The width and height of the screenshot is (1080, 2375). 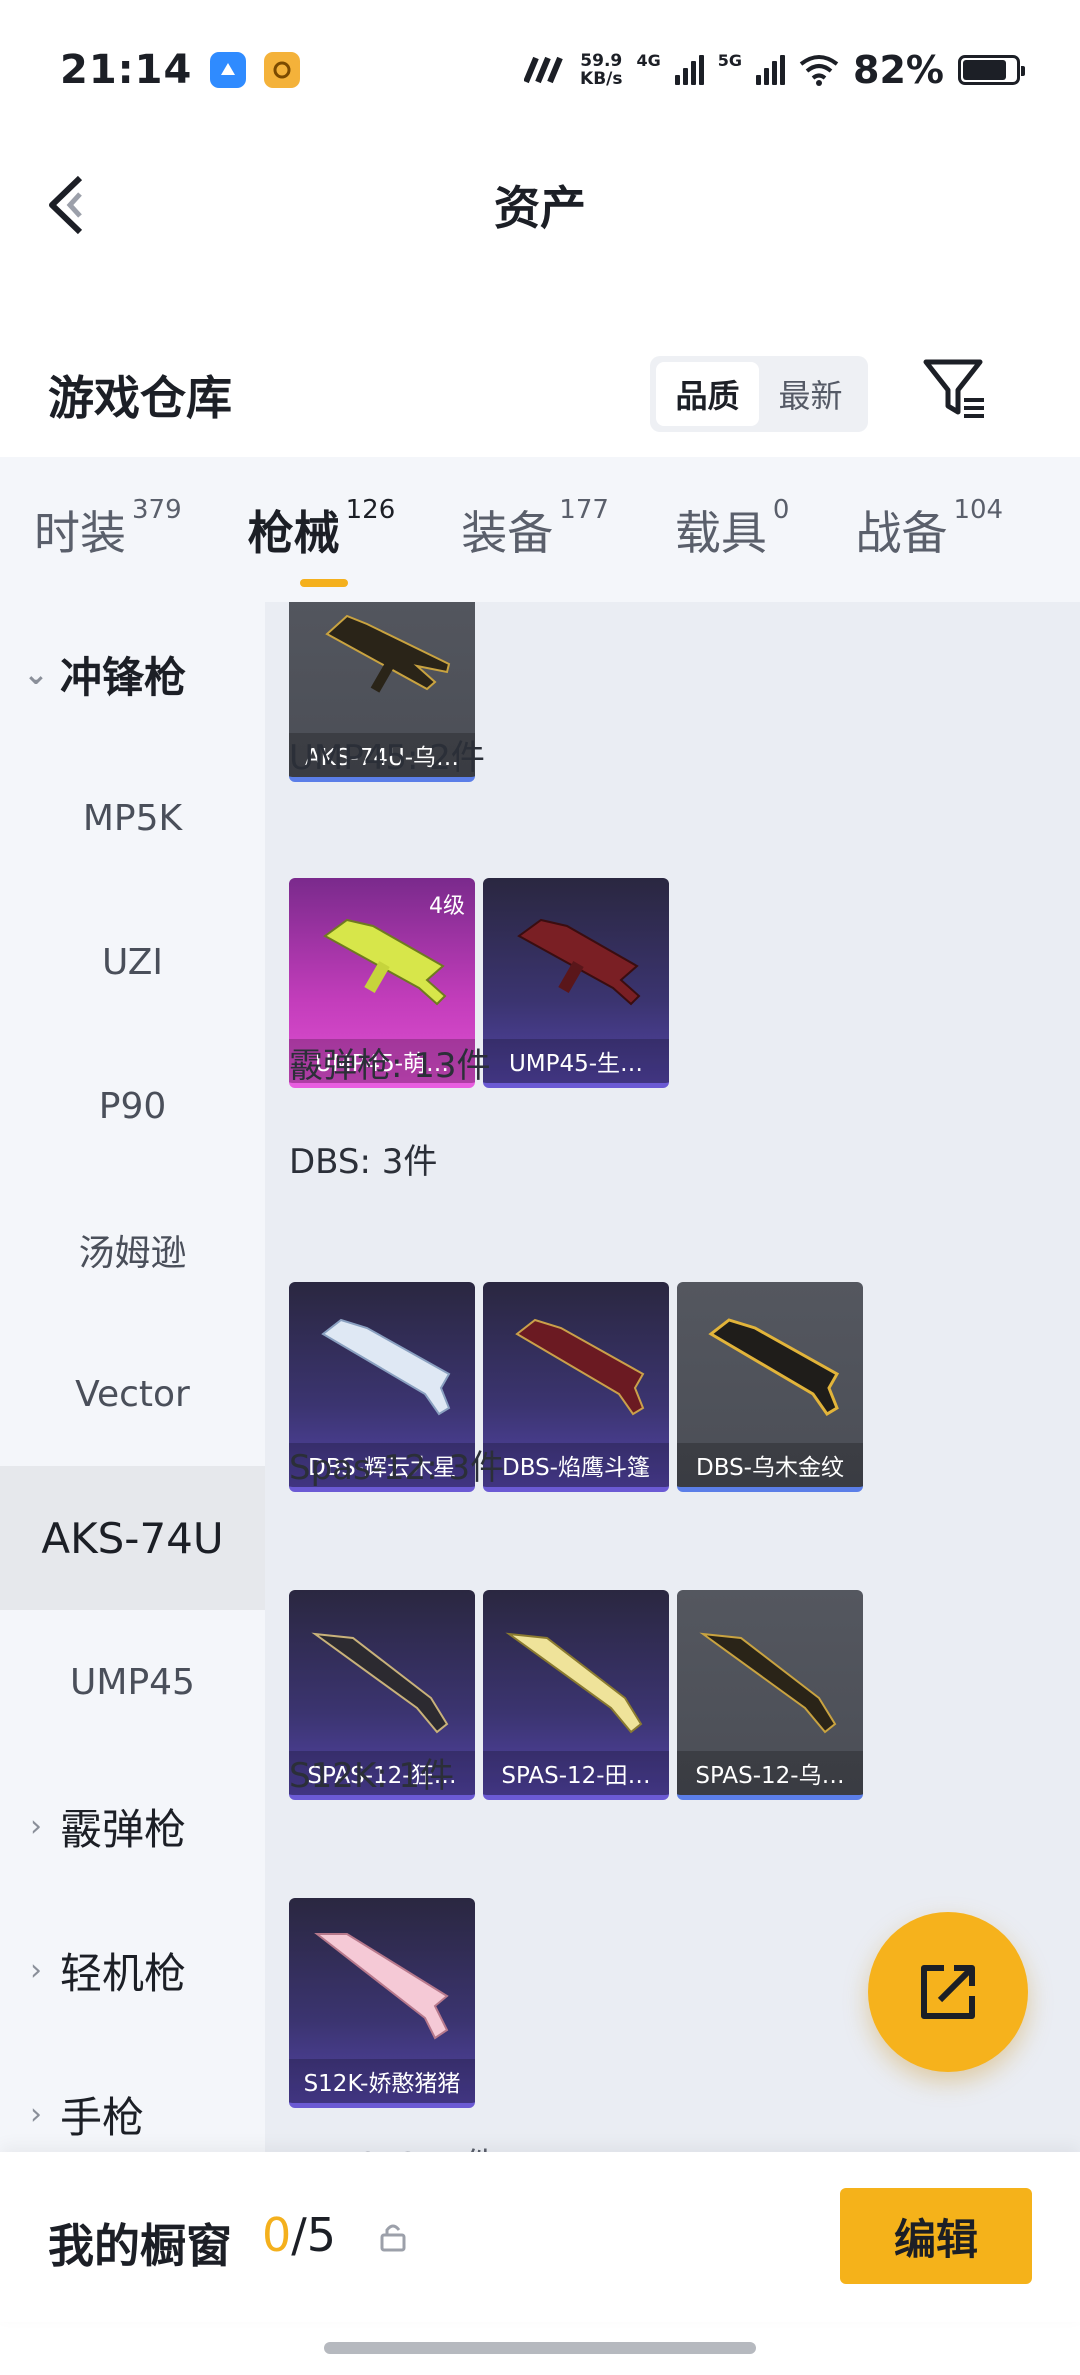 What do you see at coordinates (123, 1973) in the screenshot?
I see `sidebar-item-label: 轻机枪` at bounding box center [123, 1973].